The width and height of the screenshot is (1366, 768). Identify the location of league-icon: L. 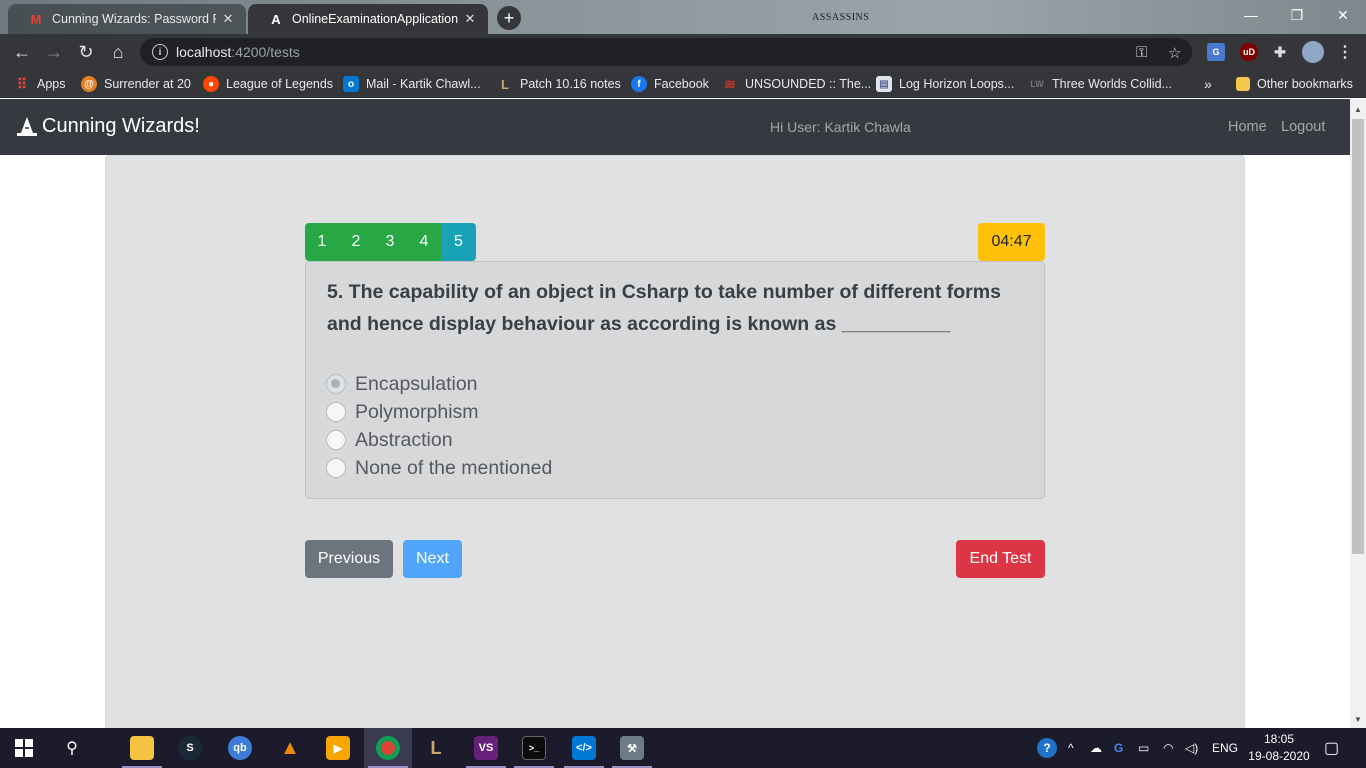
(505, 84).